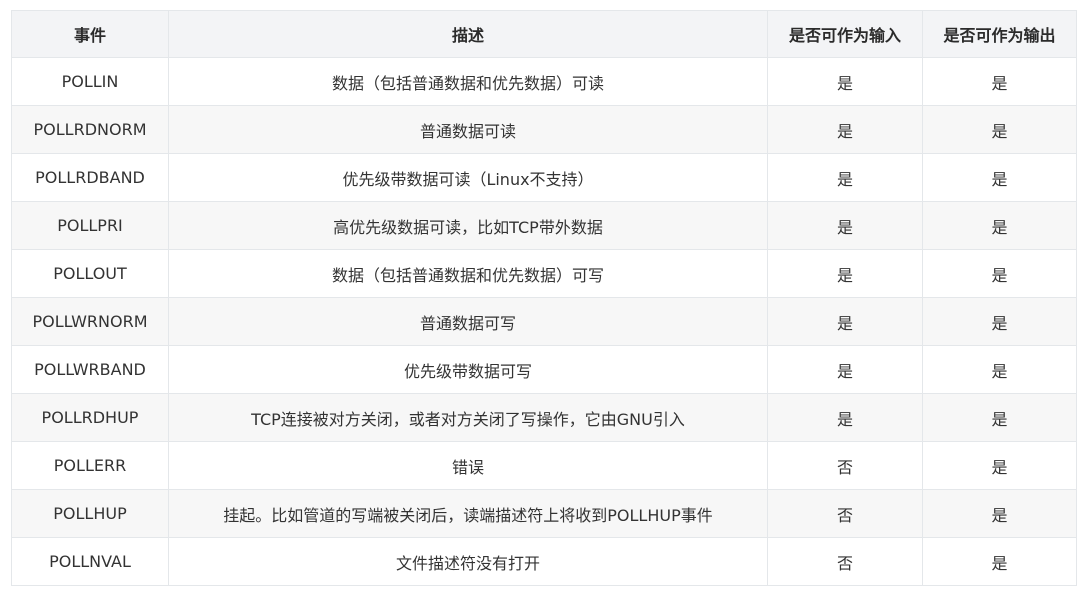 The image size is (1088, 604). I want to click on table-row: POLLPRI 高优先级数据可读，比如TCP带外数据 是 是, so click(544, 225).